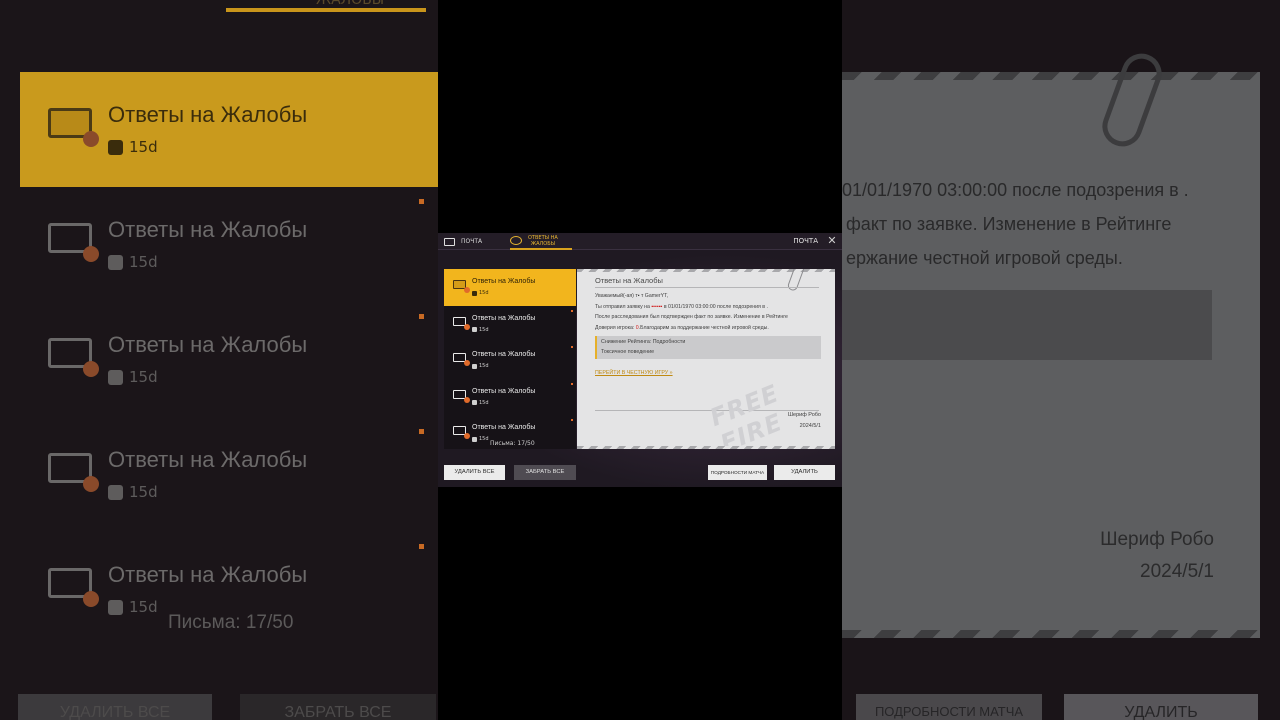 The height and width of the screenshot is (720, 1280). I want to click on backdrop-signature-date: 2024/5/1, so click(1177, 571).